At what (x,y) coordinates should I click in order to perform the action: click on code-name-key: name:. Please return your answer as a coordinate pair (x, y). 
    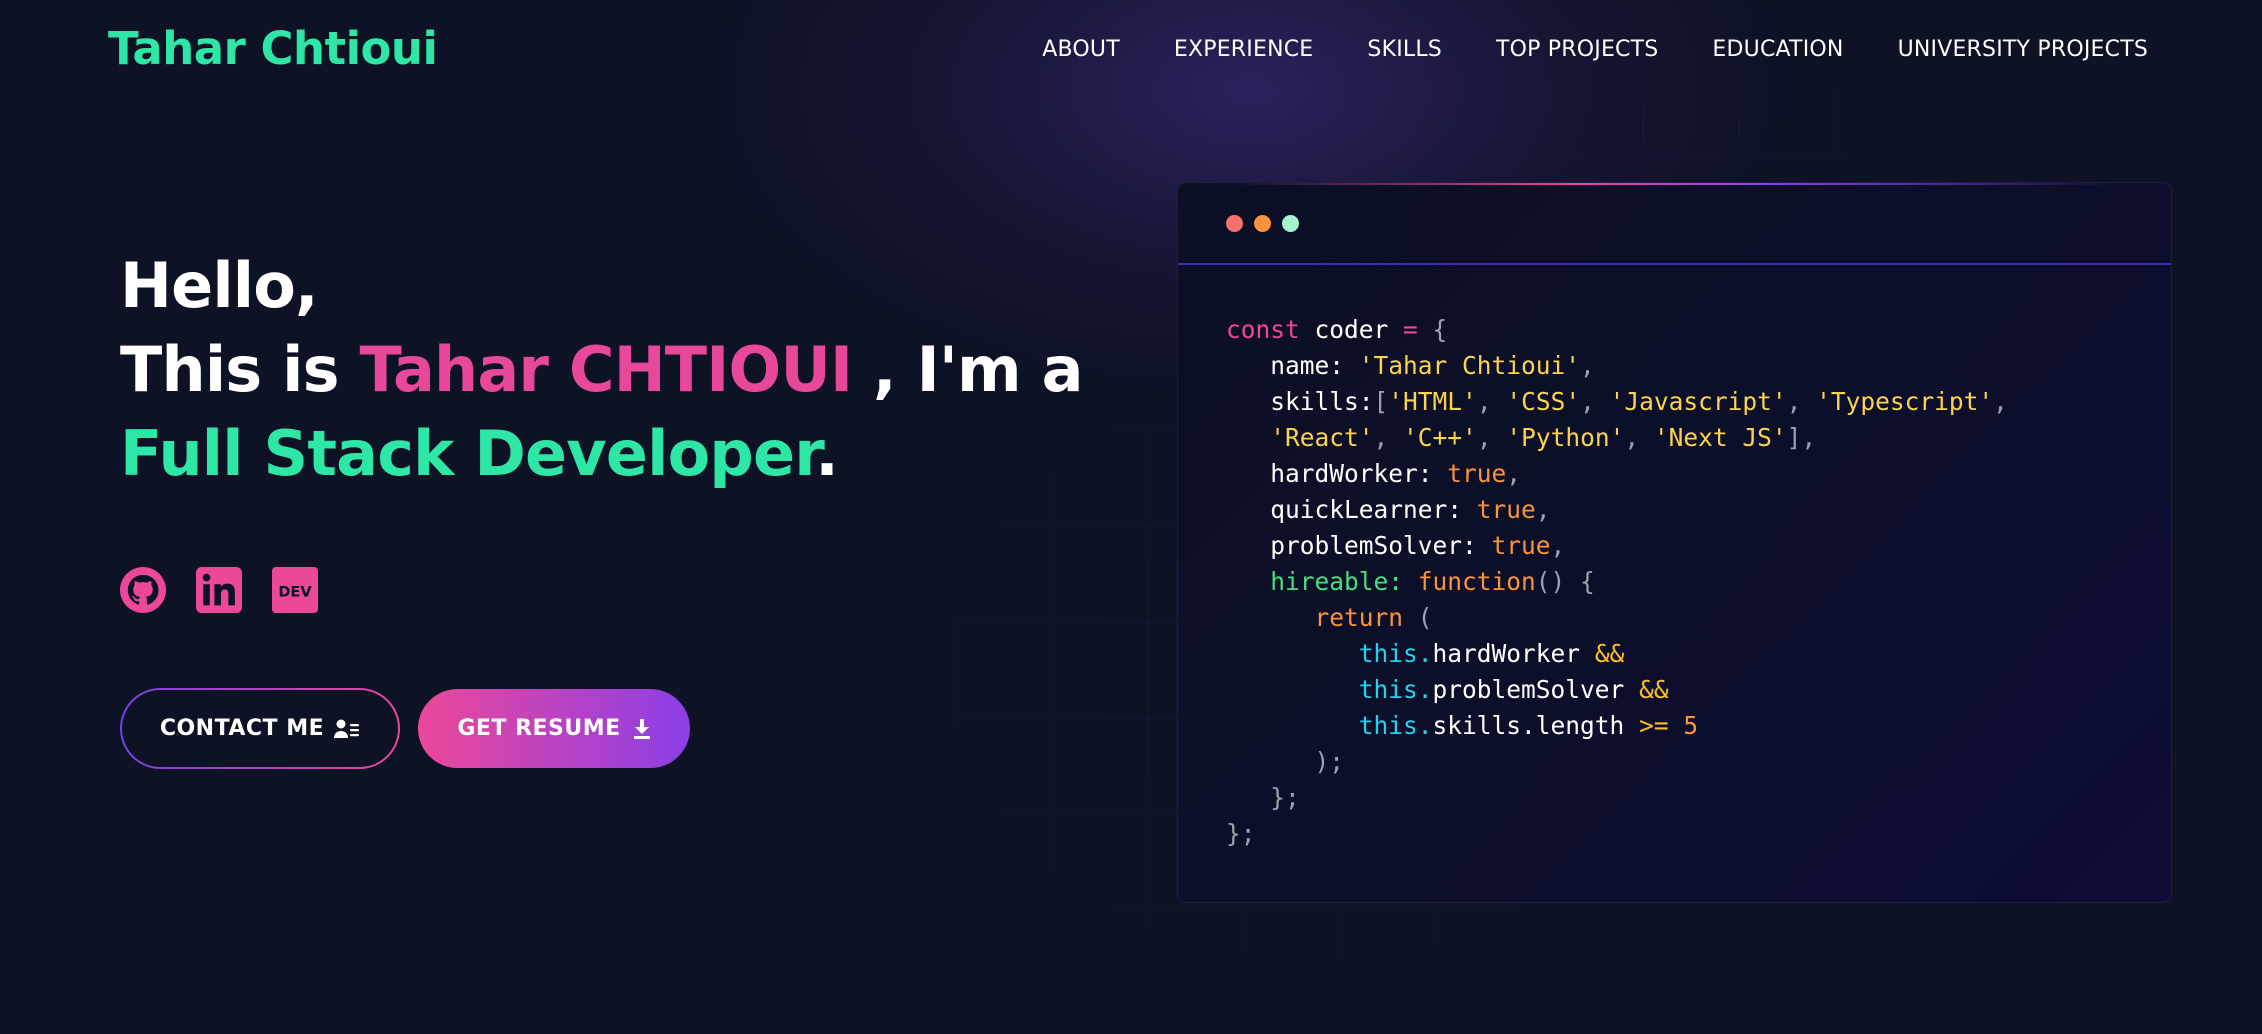
    Looking at the image, I should click on (1314, 365).